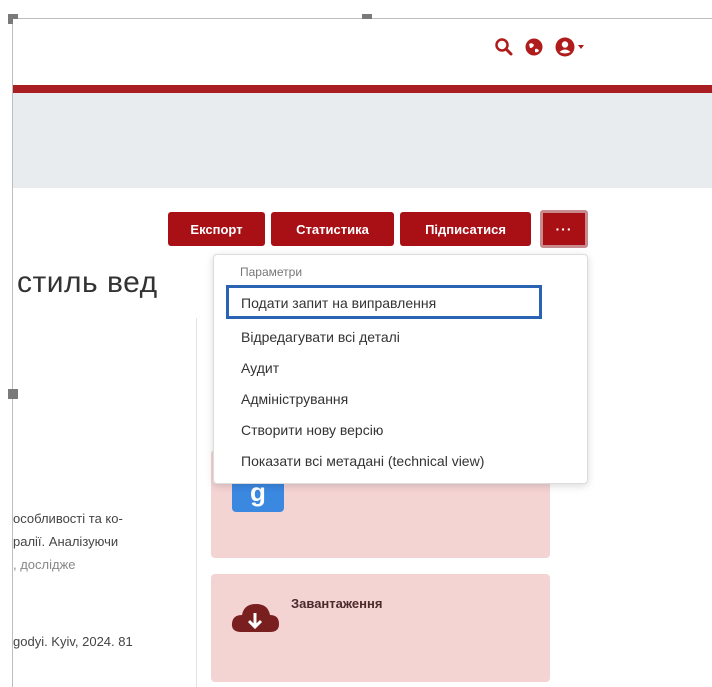 This screenshot has width=712, height=687. Describe the element at coordinates (362, 52) in the screenshot. I see `top-navbar` at that location.